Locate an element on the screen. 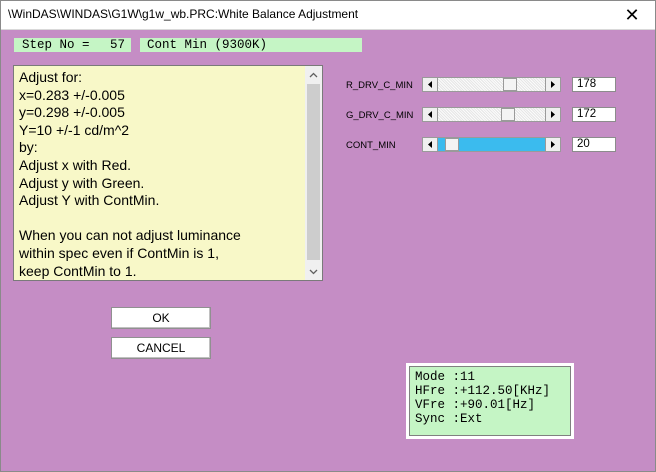 Image resolution: width=656 pixels, height=472 pixels. close-button: ✕ is located at coordinates (632, 15).